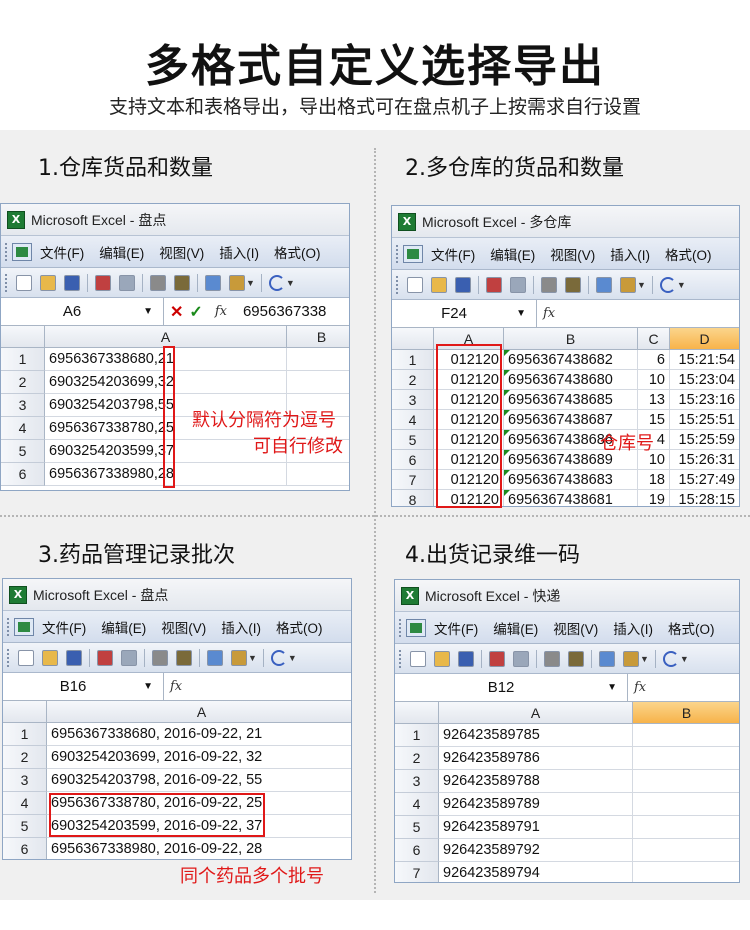 The image size is (750, 930). I want to click on table-cell: 6956367438683, so click(571, 480).